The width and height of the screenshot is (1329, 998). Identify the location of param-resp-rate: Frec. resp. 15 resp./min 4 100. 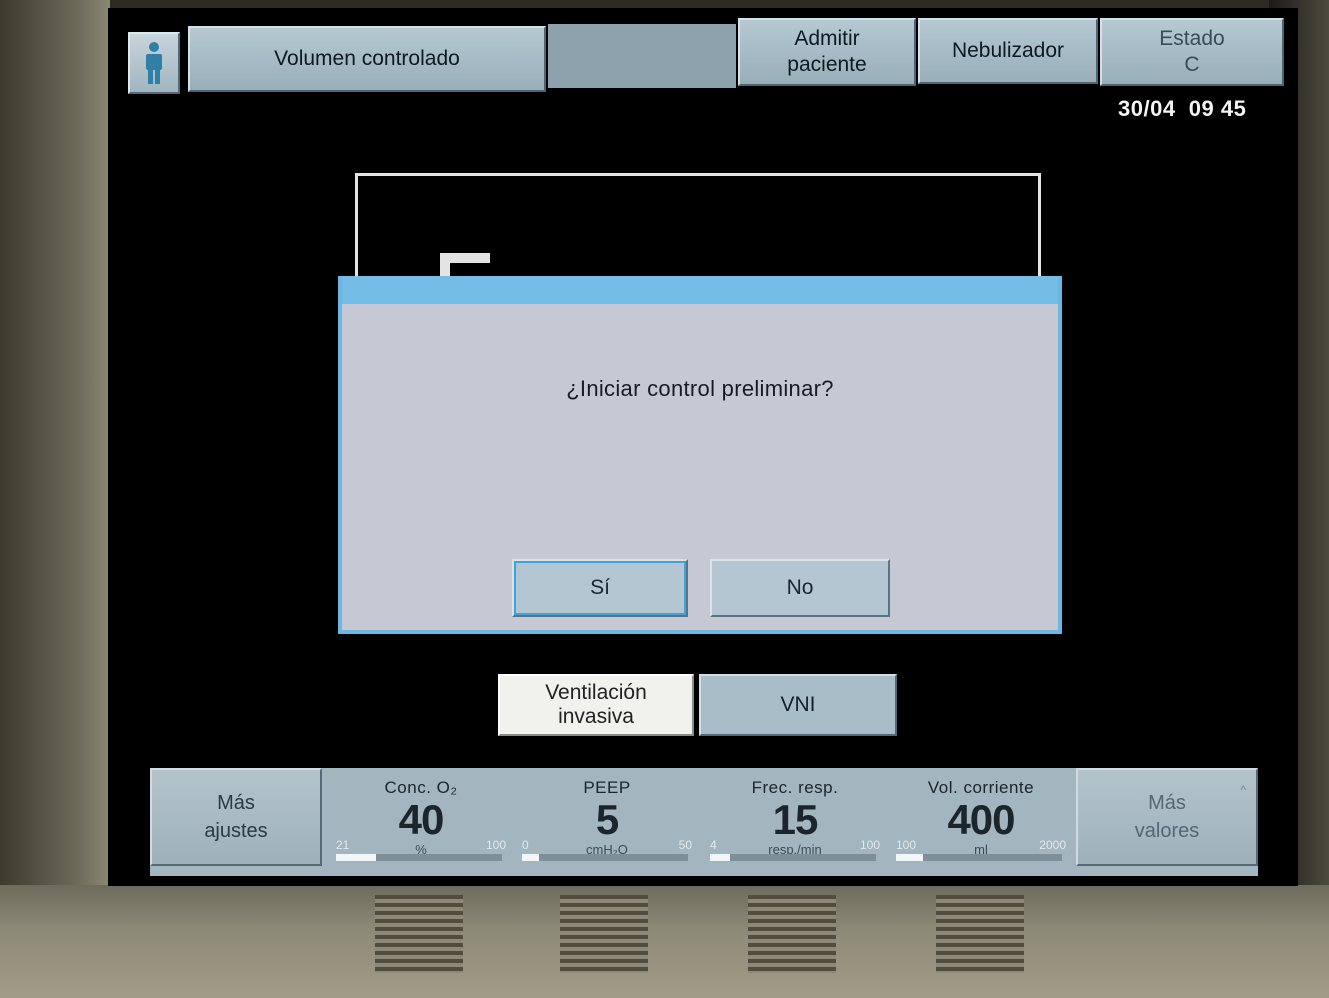
(795, 820).